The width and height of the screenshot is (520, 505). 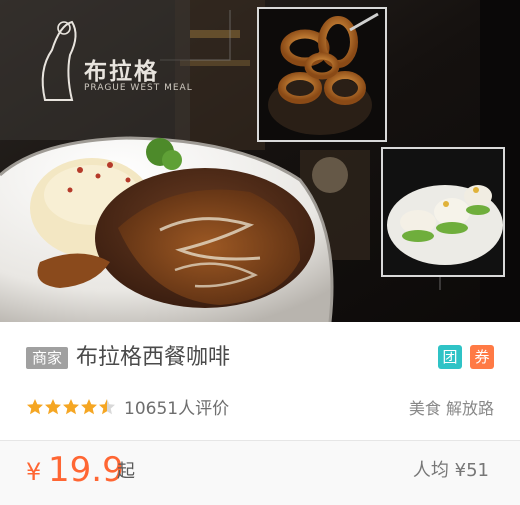 I want to click on price-section: ¥ 19.9 起 人均 ¥51, so click(x=260, y=473).